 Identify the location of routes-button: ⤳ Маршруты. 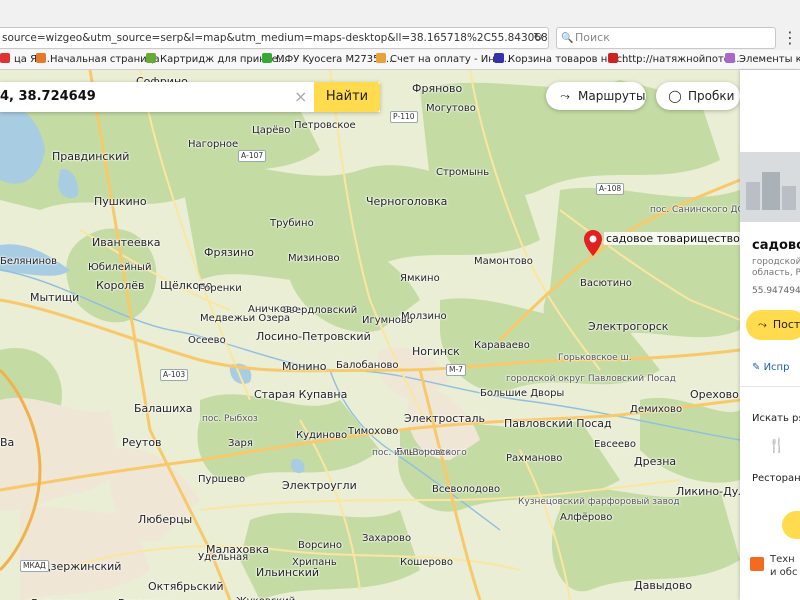
(596, 96).